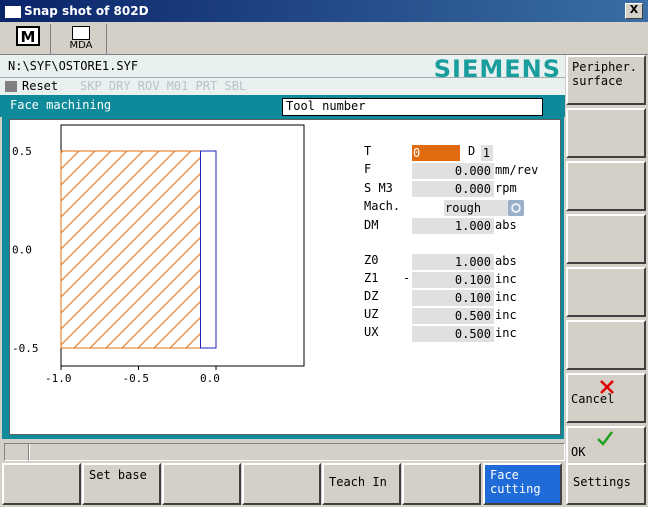 The height and width of the screenshot is (507, 648). Describe the element at coordinates (371, 296) in the screenshot. I see `dz-label: DZ` at that location.